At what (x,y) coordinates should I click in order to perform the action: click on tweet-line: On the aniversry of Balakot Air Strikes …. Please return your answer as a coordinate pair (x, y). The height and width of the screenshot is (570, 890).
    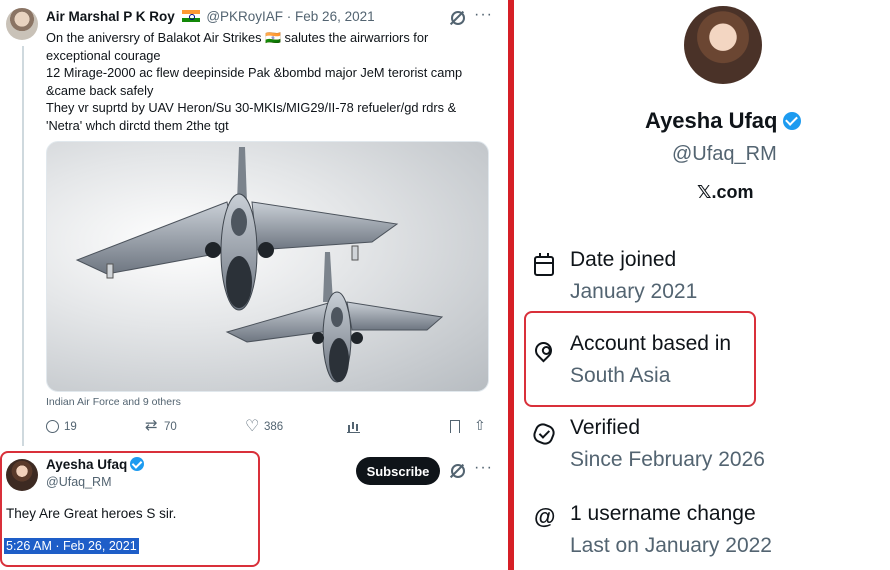
    Looking at the image, I should click on (237, 37).